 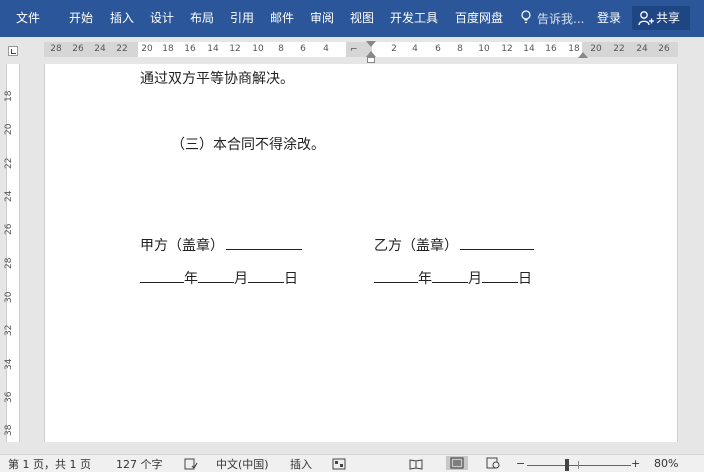 What do you see at coordinates (567, 465) in the screenshot?
I see `zoom-slider-thumb` at bounding box center [567, 465].